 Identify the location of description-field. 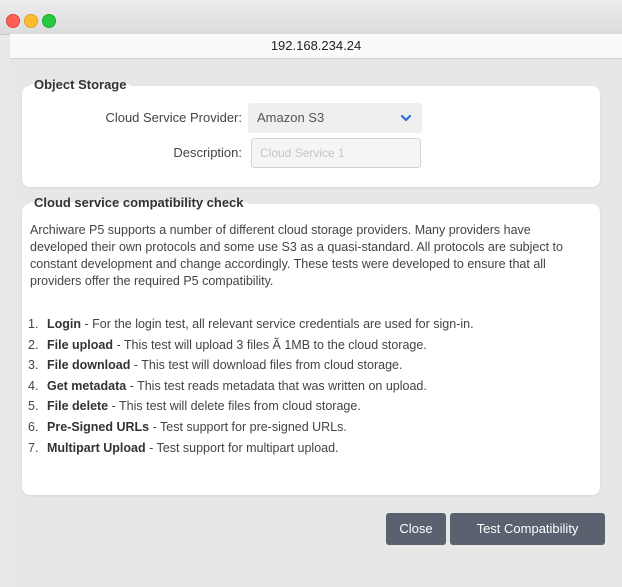
(336, 153).